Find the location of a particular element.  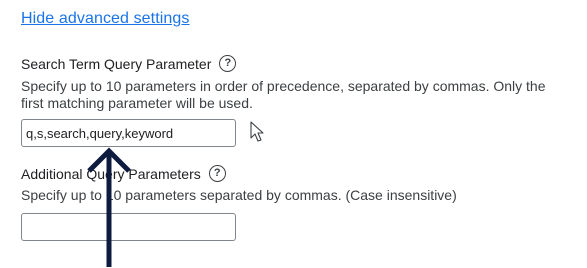

mouse-pointer-icon is located at coordinates (257, 131).